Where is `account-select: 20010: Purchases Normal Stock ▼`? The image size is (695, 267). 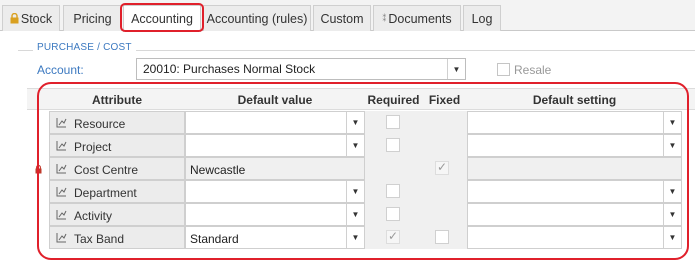 account-select: 20010: Purchases Normal Stock ▼ is located at coordinates (301, 69).